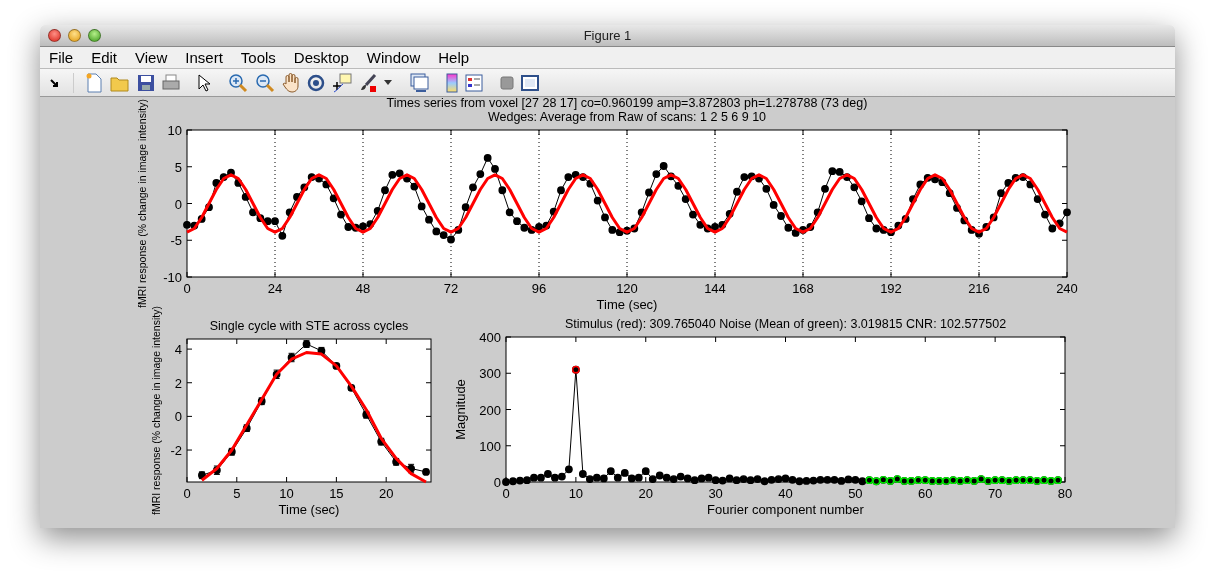 This screenshot has height=584, width=1215. I want to click on chart-title: Wedges: Average from Raw of scans: 1 2 5 6 9 10, so click(627, 117).